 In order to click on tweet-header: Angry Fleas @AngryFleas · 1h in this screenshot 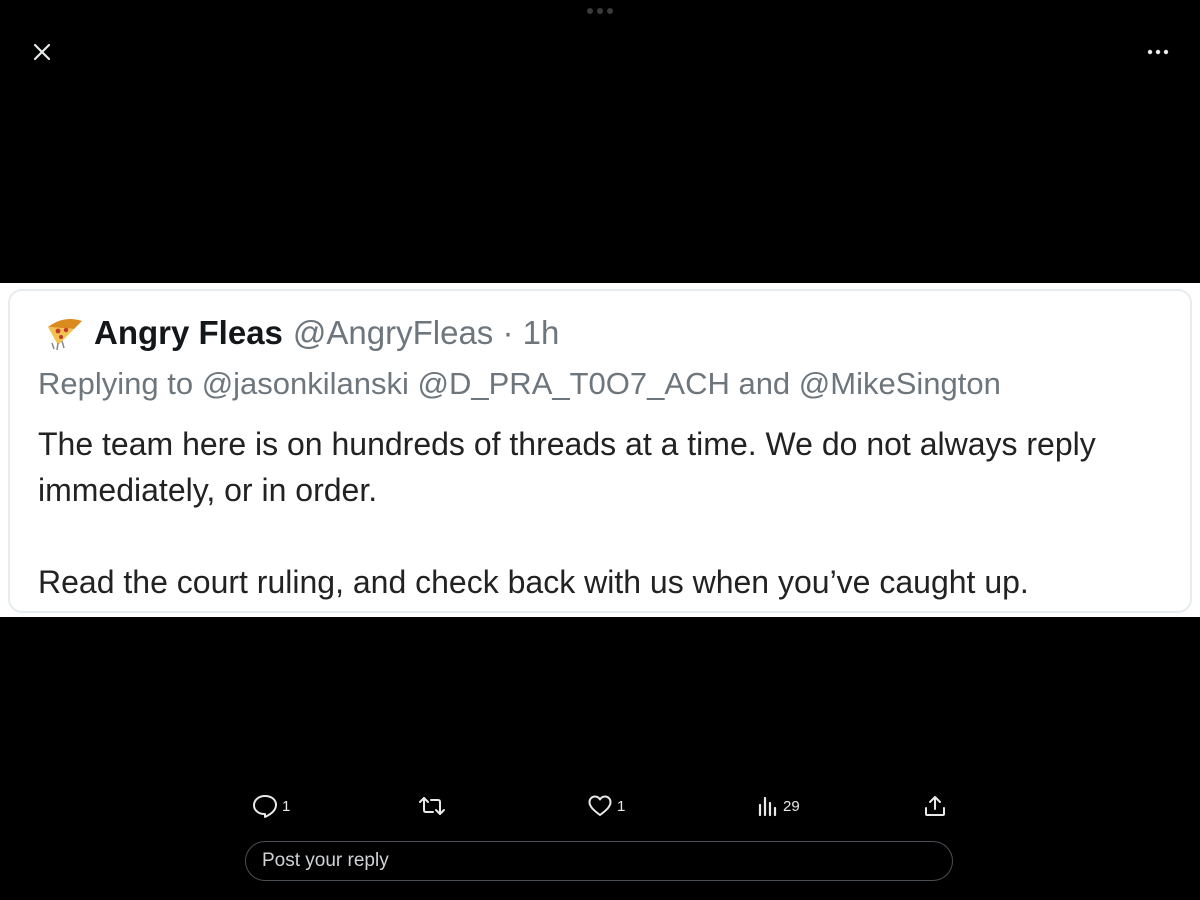, I will do `click(301, 333)`.